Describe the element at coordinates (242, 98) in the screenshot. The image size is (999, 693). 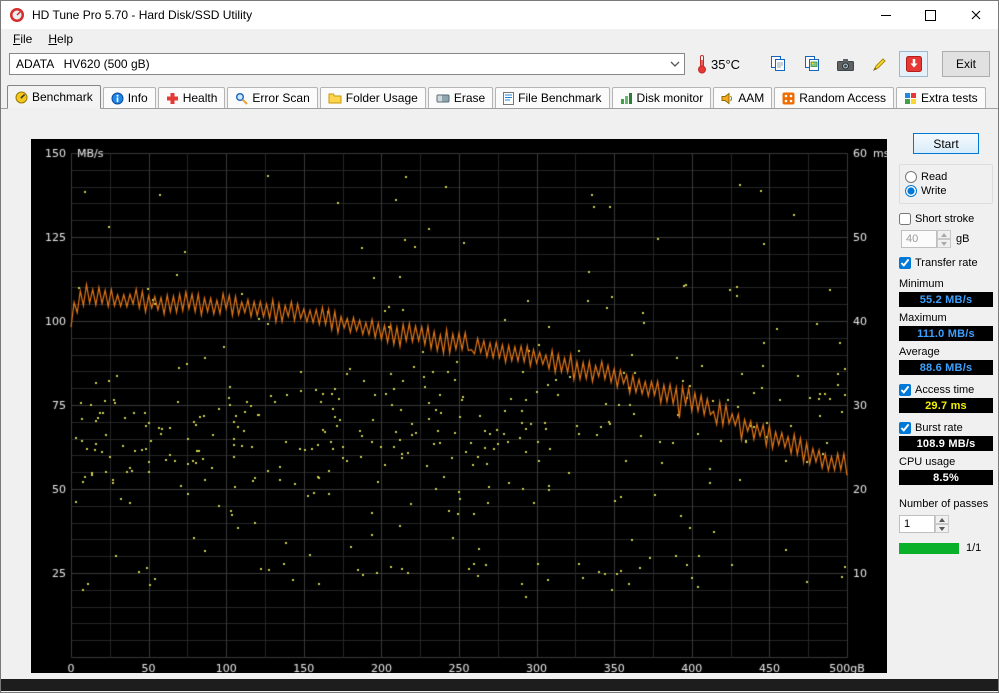
I see `error-scan-icon` at that location.